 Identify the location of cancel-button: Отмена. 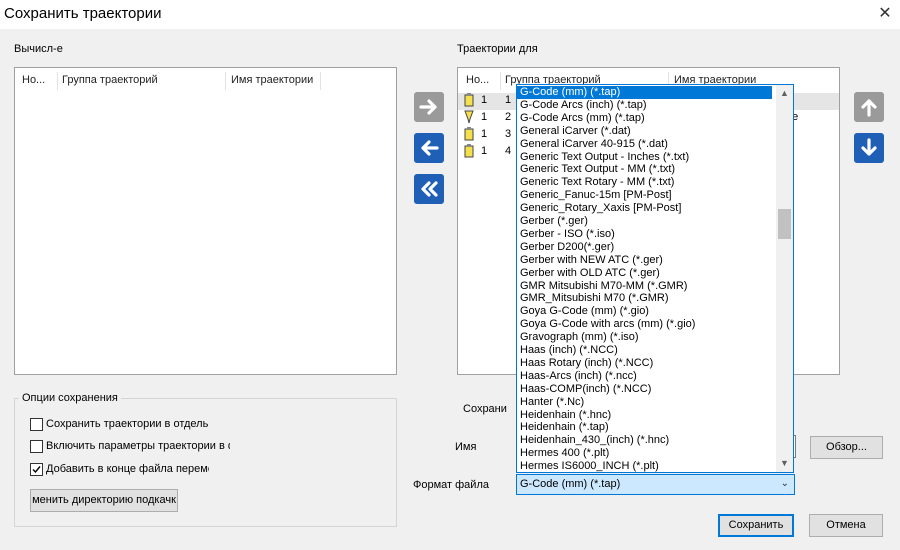
(846, 525).